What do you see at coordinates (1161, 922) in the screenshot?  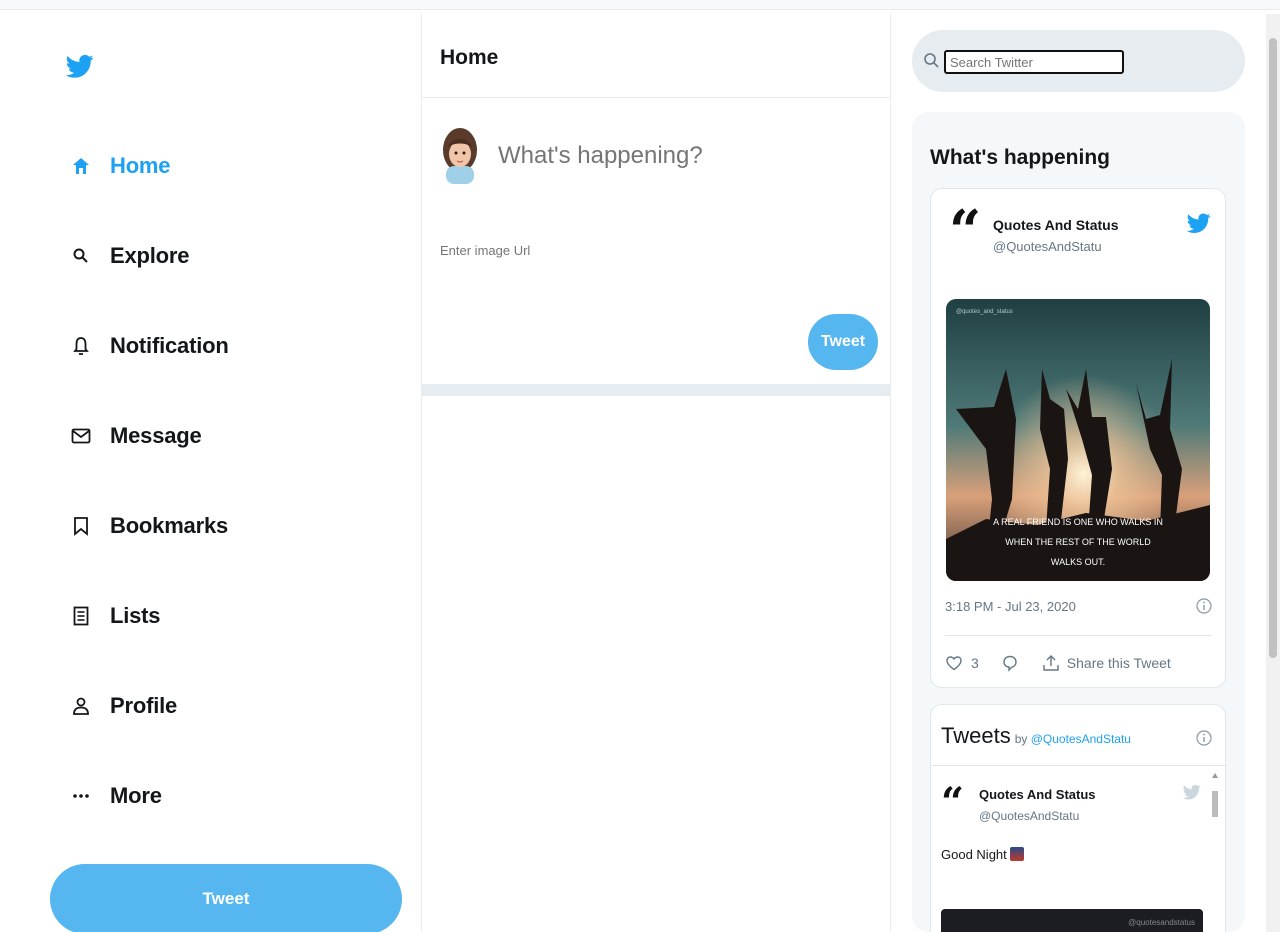 I see `media-watermark: @quotesandstatus` at bounding box center [1161, 922].